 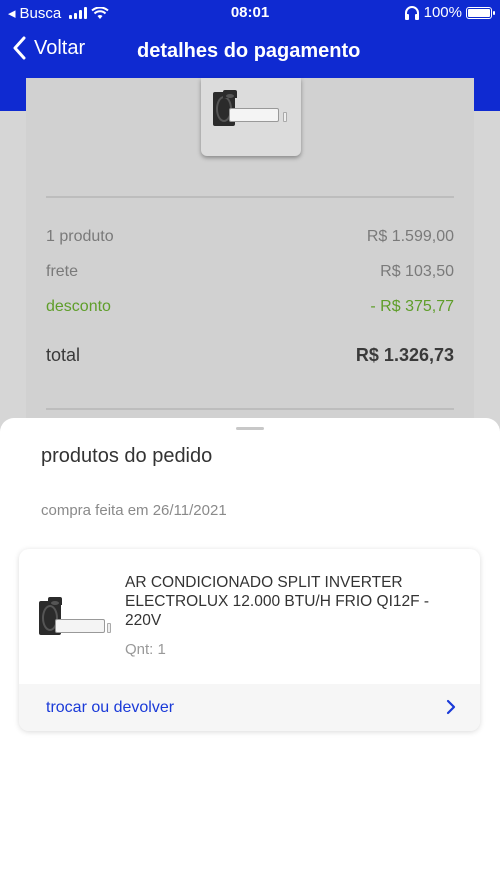 What do you see at coordinates (411, 12) in the screenshot?
I see `headphones-icon` at bounding box center [411, 12].